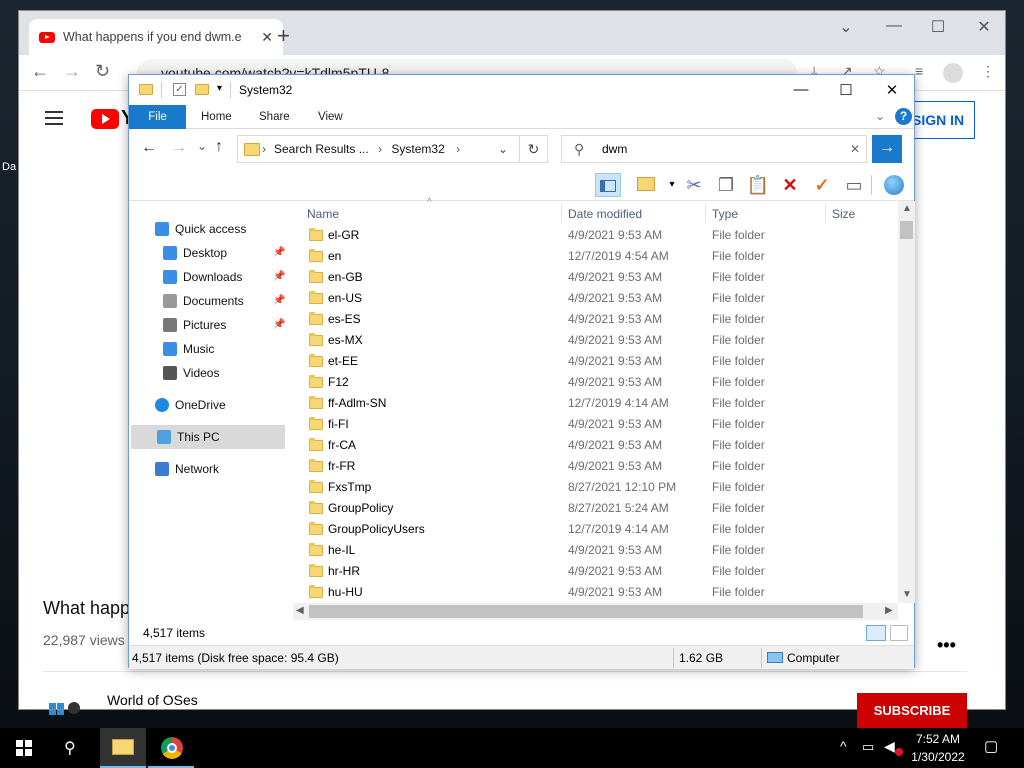  I want to click on hamburger-menu-icon, so click(54, 118).